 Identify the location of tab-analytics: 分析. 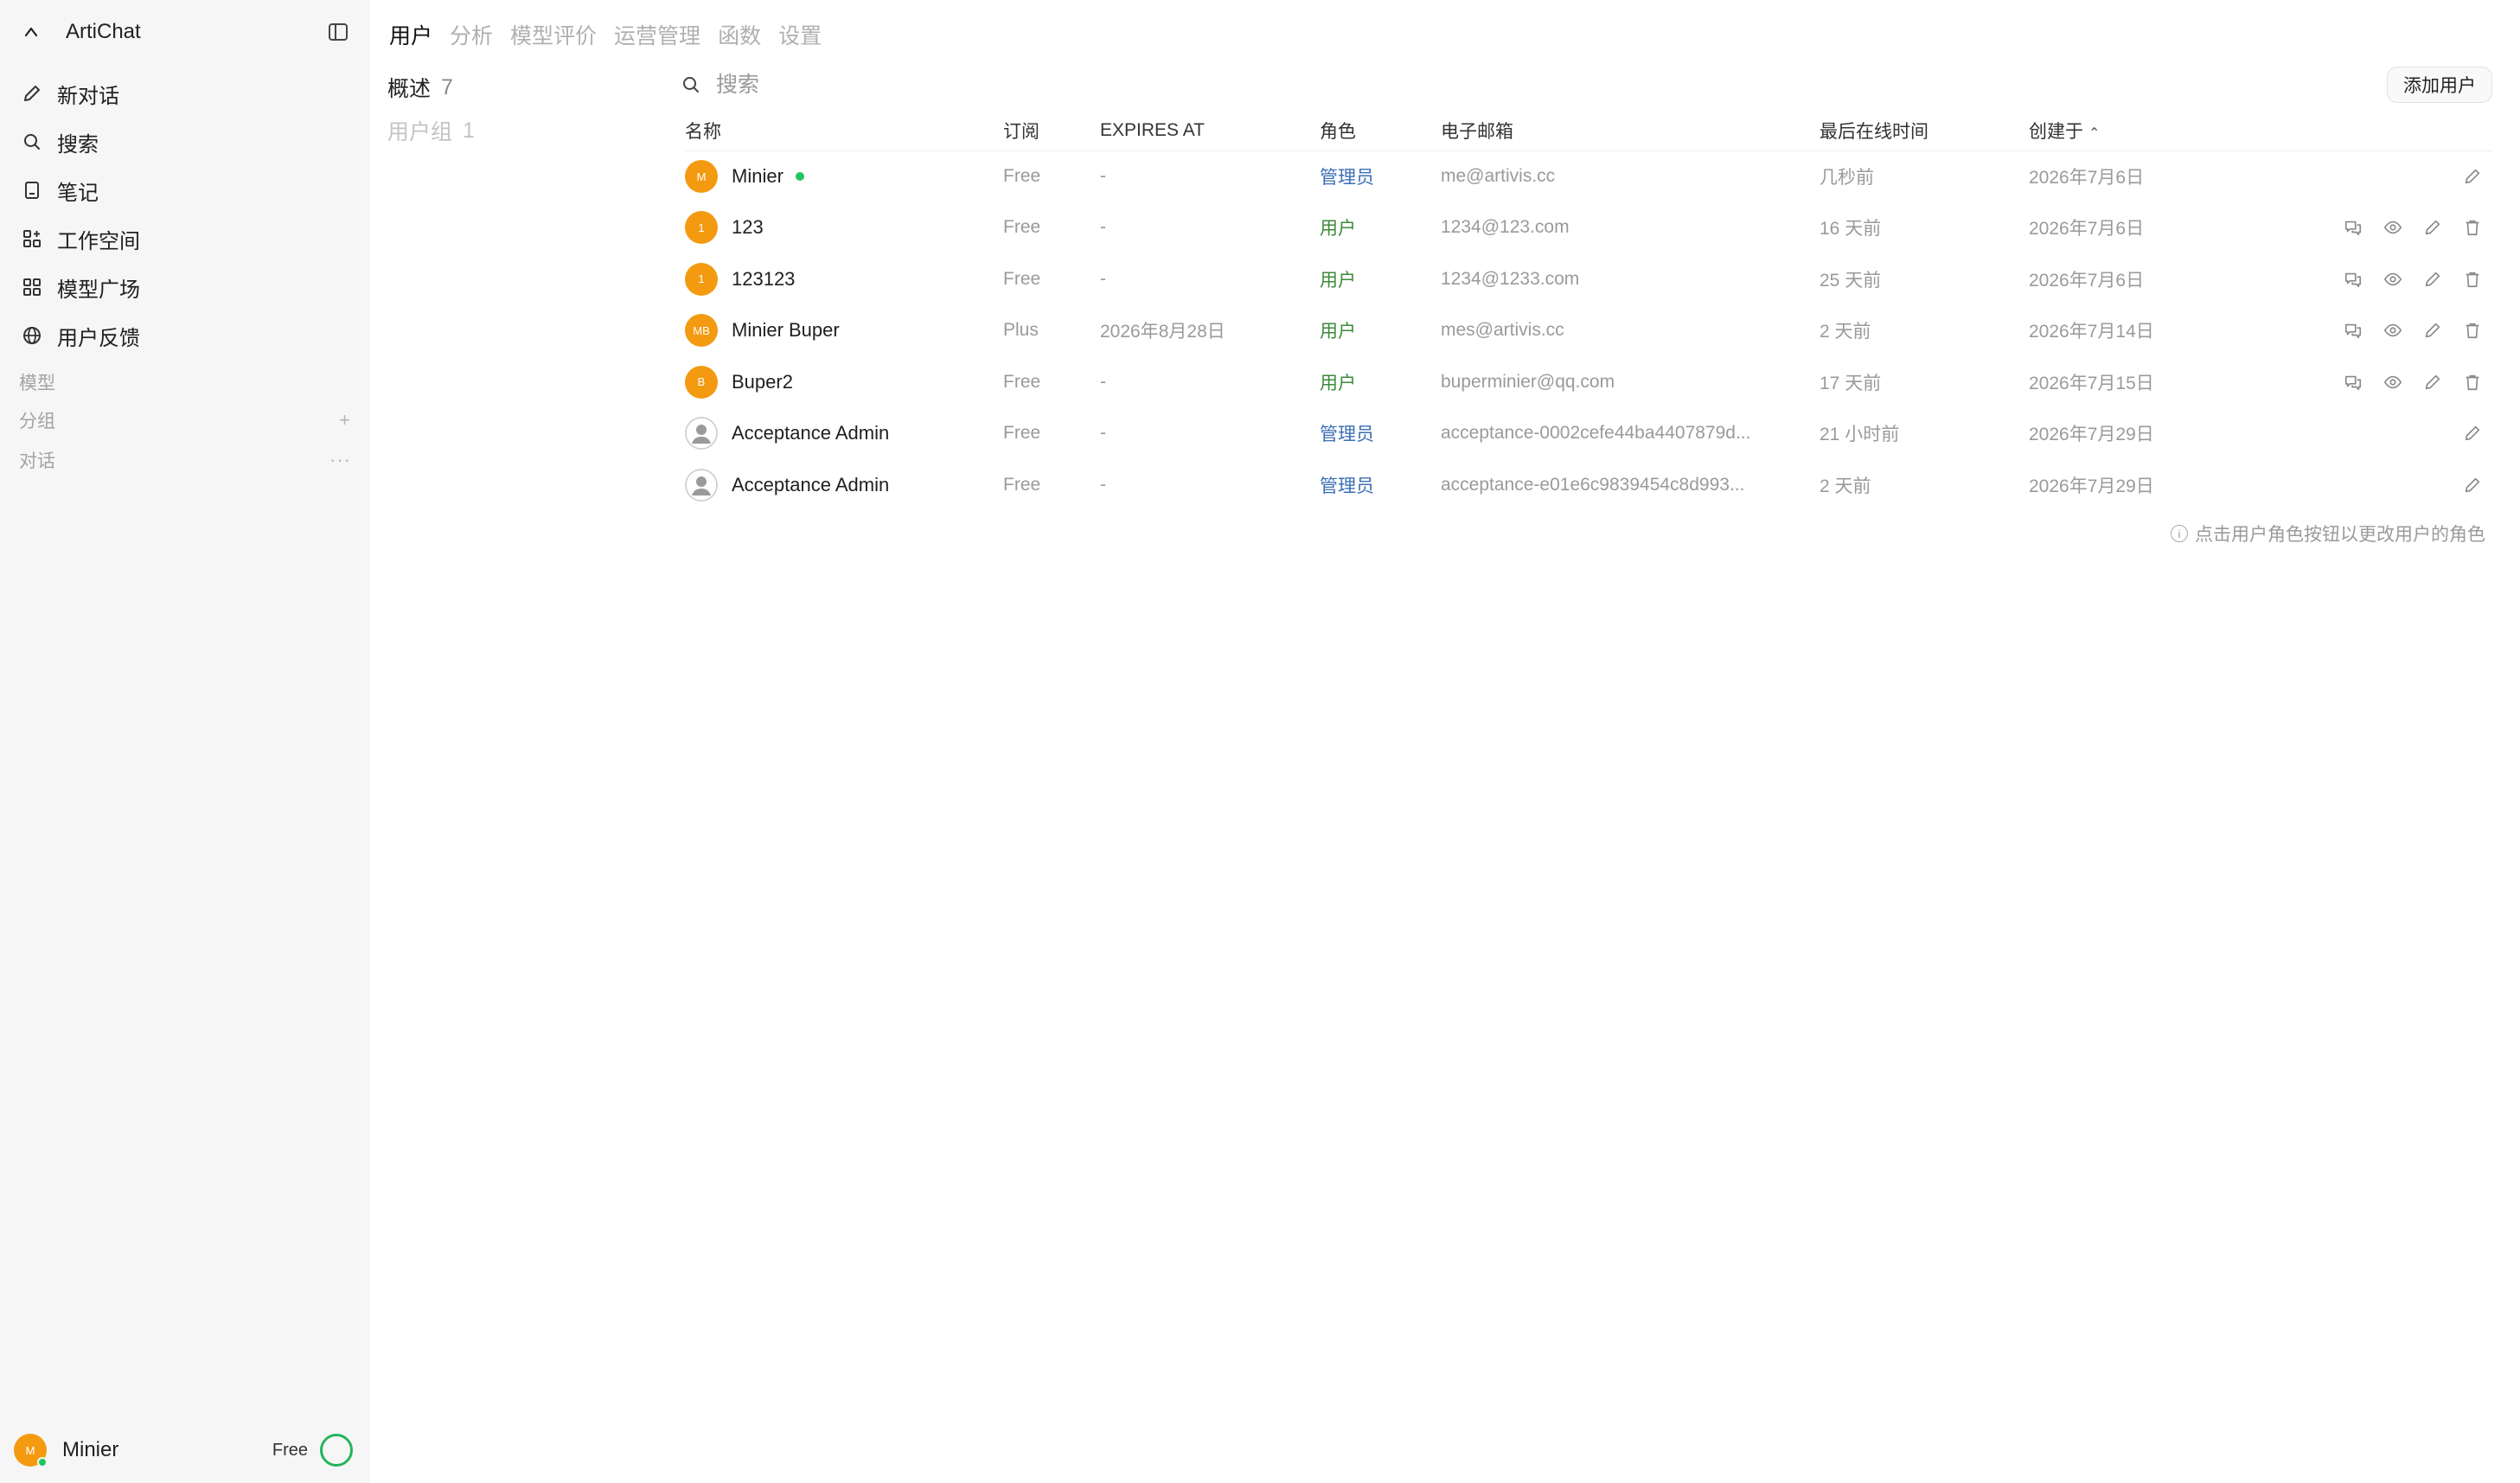
(471, 34).